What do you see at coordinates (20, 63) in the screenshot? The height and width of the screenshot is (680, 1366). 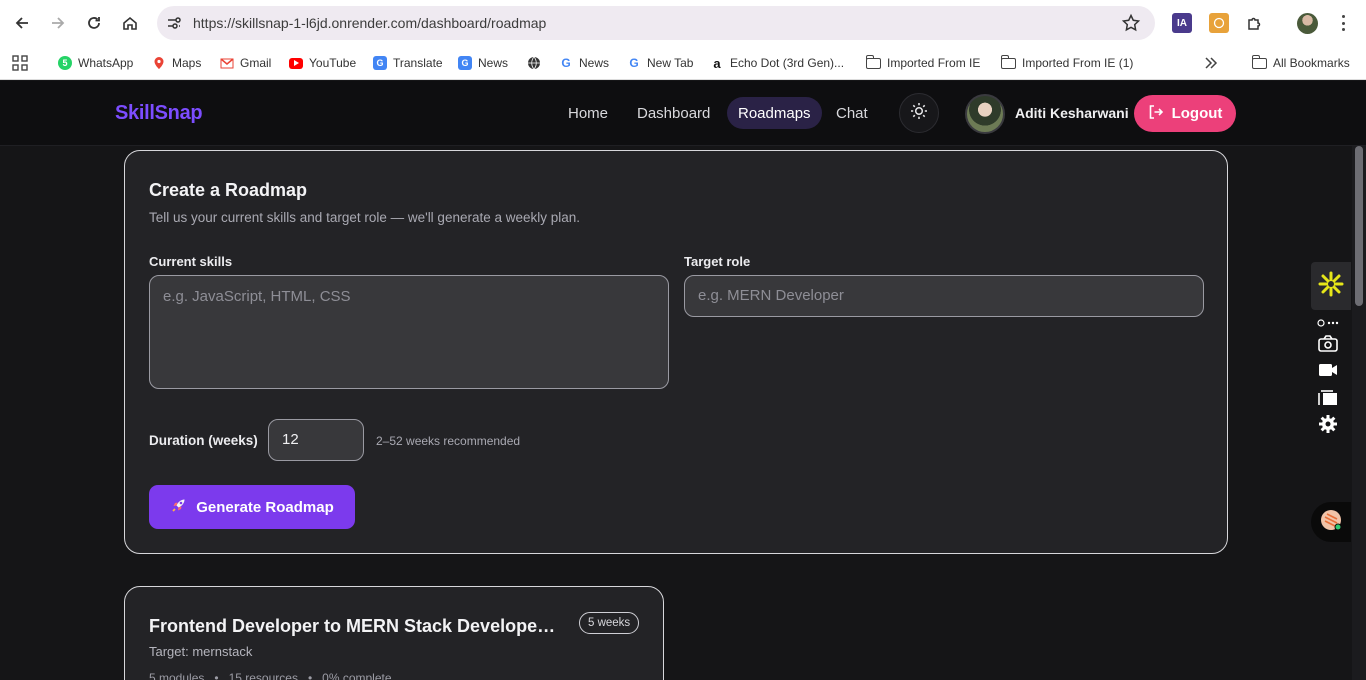 I see `apps-grid-icon` at bounding box center [20, 63].